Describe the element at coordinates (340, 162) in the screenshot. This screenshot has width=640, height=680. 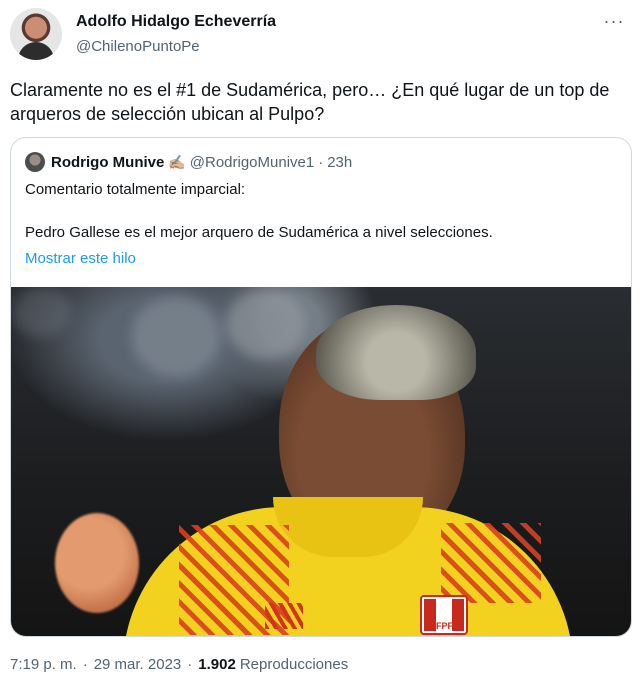
I see `quoted-tweet-time: 23h` at that location.